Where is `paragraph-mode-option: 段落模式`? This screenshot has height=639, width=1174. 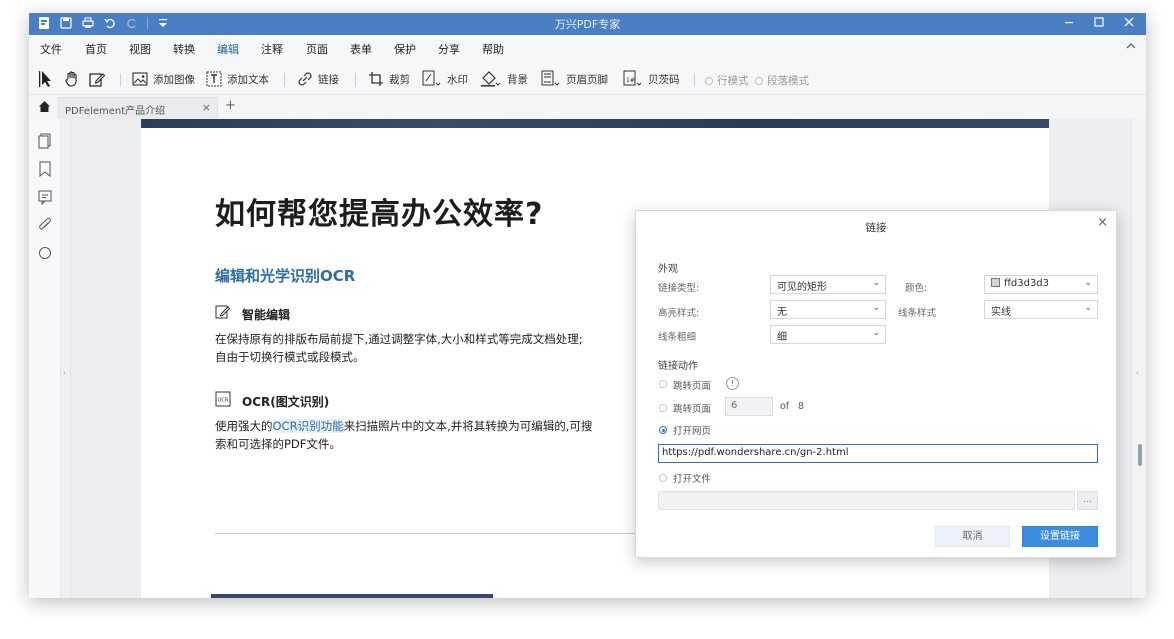 paragraph-mode-option: 段落模式 is located at coordinates (782, 80).